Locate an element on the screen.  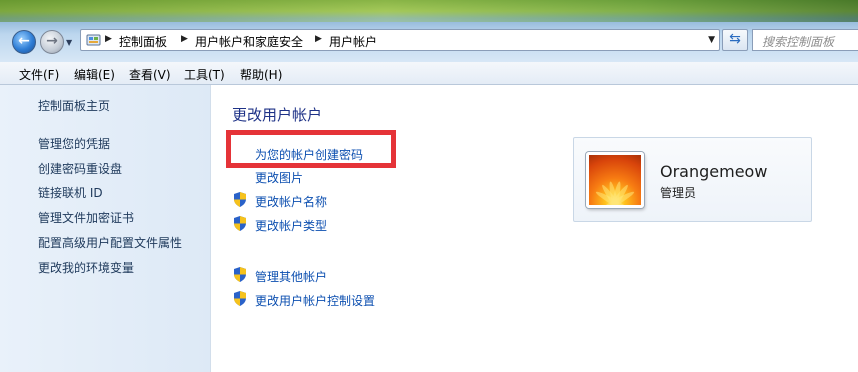
forward-button: → is located at coordinates (52, 42).